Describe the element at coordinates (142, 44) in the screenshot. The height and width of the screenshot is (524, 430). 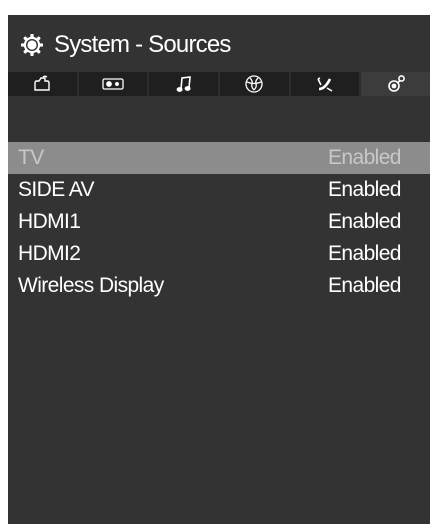
I see `page-title: System - Sources` at that location.